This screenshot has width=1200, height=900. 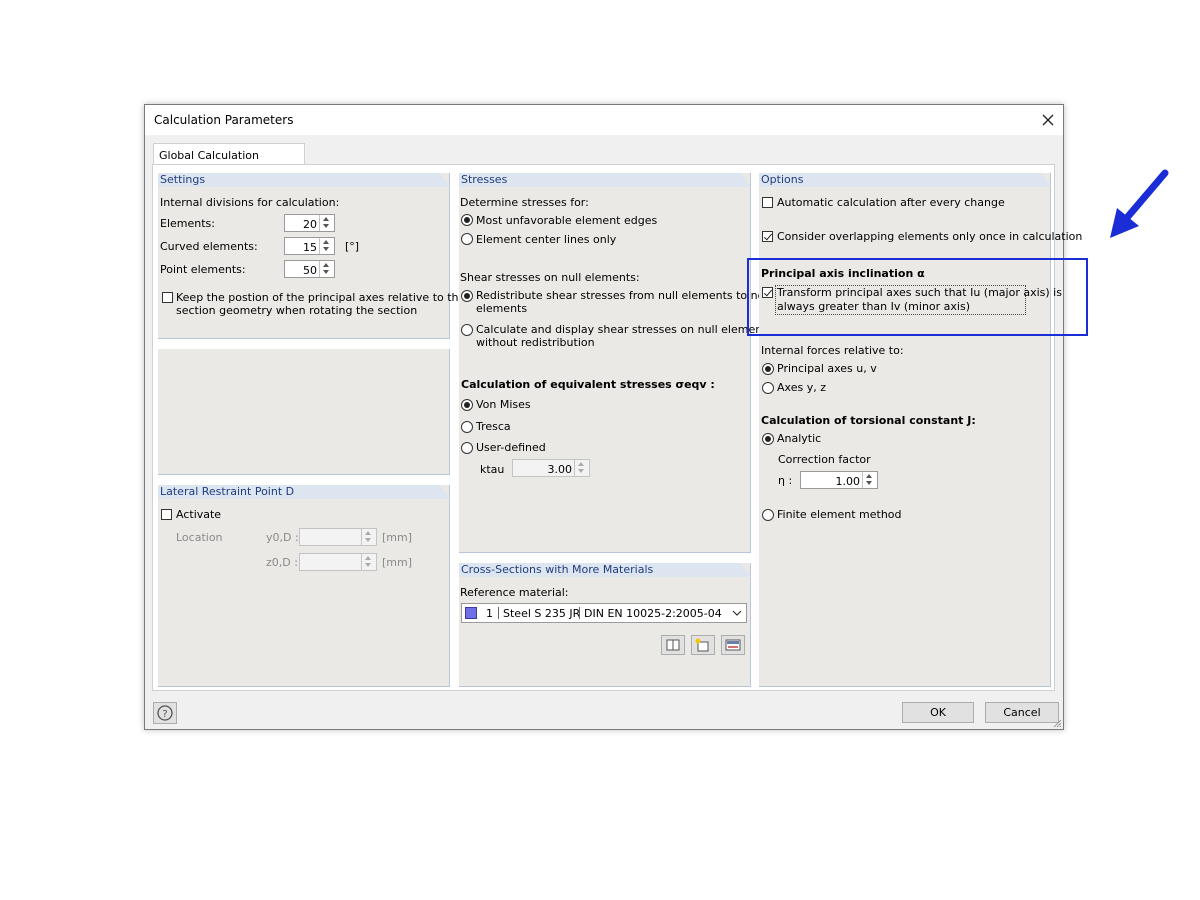 I want to click on correction-factor-label: Correction factor, so click(x=824, y=459).